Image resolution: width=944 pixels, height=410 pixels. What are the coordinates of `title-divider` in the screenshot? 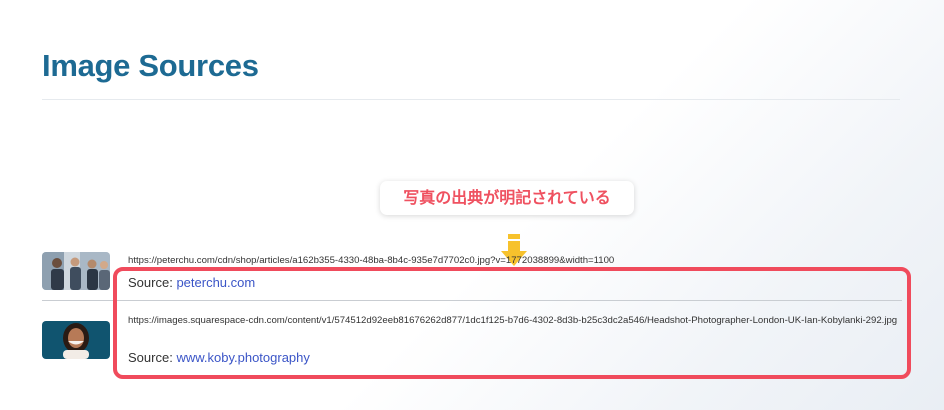 It's located at (471, 99).